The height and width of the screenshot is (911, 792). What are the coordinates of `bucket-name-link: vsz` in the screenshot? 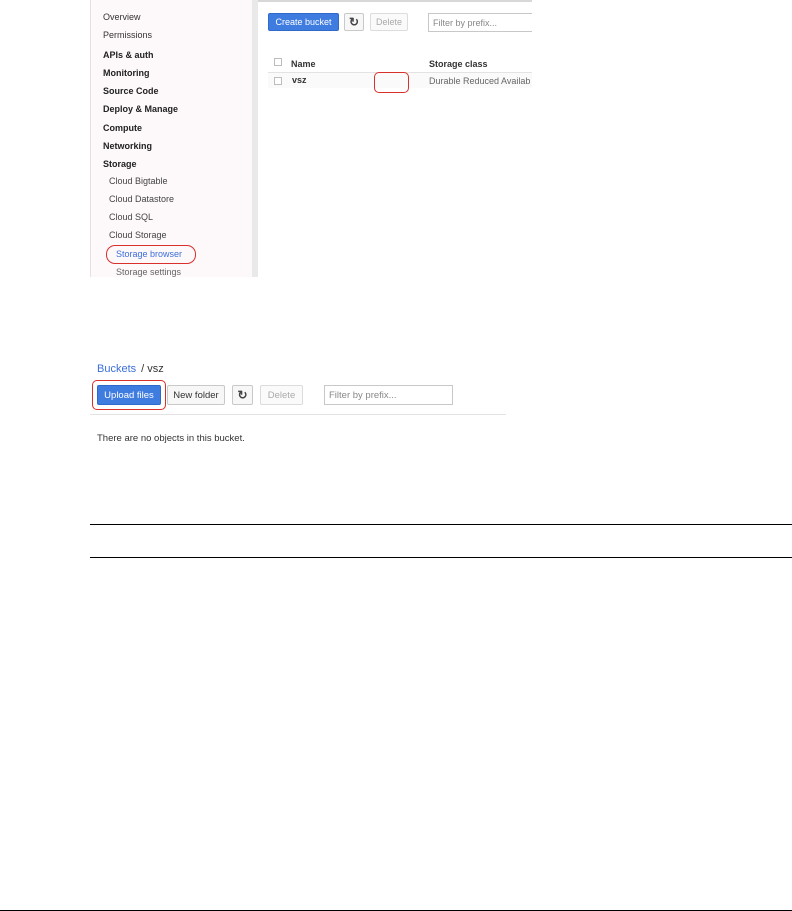 It's located at (299, 80).